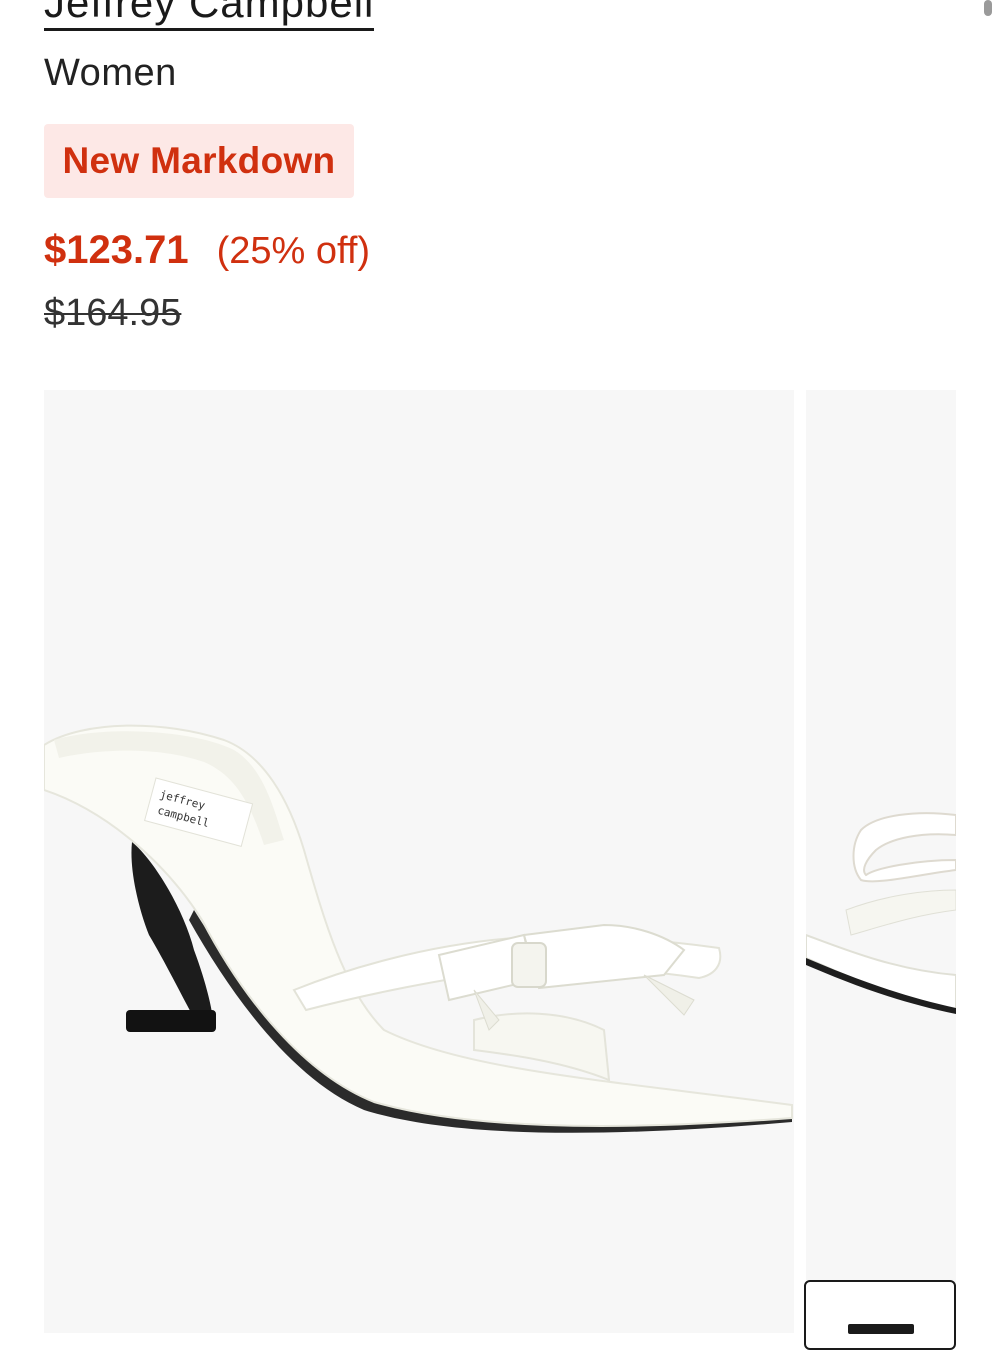 The width and height of the screenshot is (1000, 1350). I want to click on product-image-next, so click(881, 861).